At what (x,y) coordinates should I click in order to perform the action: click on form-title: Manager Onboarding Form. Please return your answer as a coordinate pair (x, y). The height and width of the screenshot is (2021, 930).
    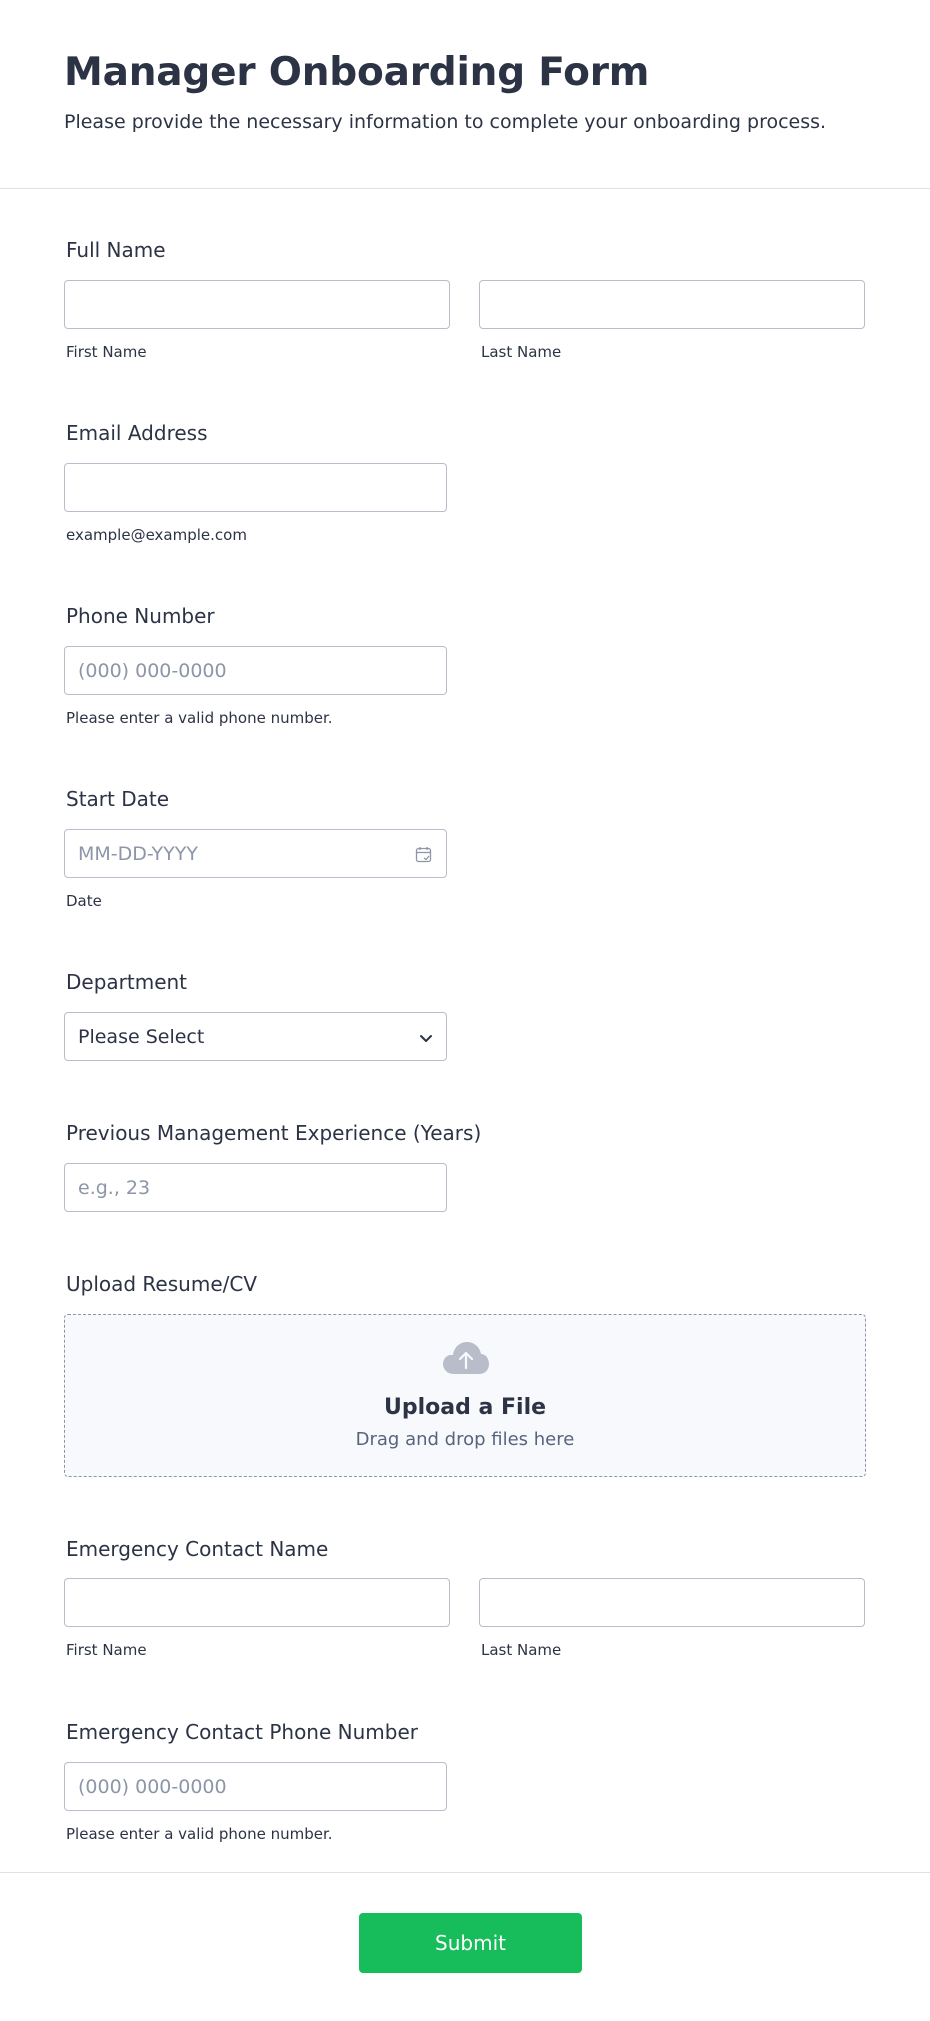
    Looking at the image, I should click on (357, 72).